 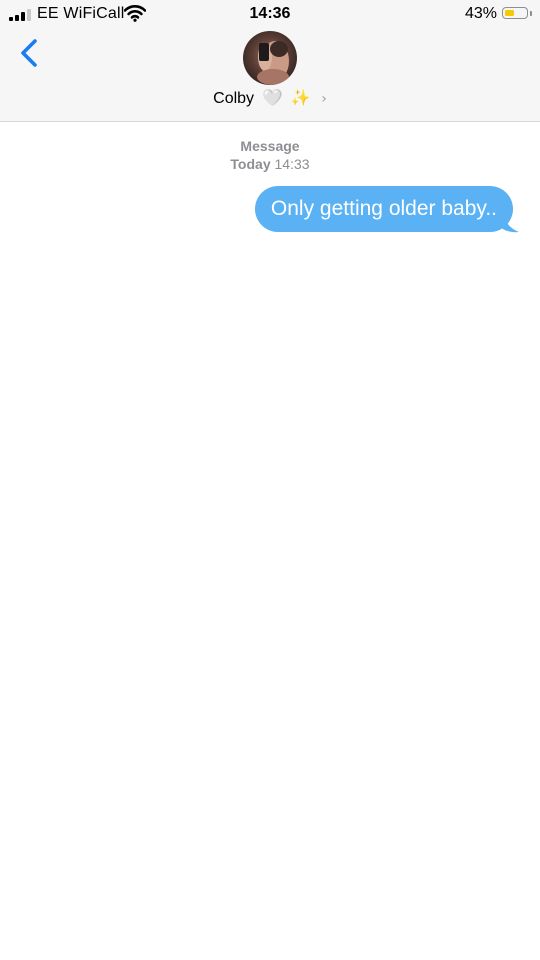 I want to click on conversation-header: Colby 🤍 ✨ ›, so click(x=270, y=75).